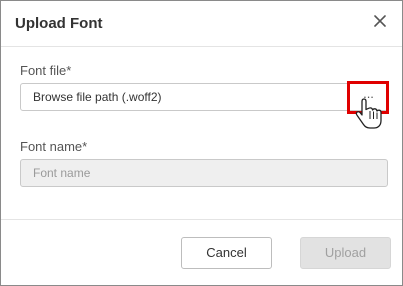 The image size is (403, 286). I want to click on hand-pointer-icon, so click(368, 113).